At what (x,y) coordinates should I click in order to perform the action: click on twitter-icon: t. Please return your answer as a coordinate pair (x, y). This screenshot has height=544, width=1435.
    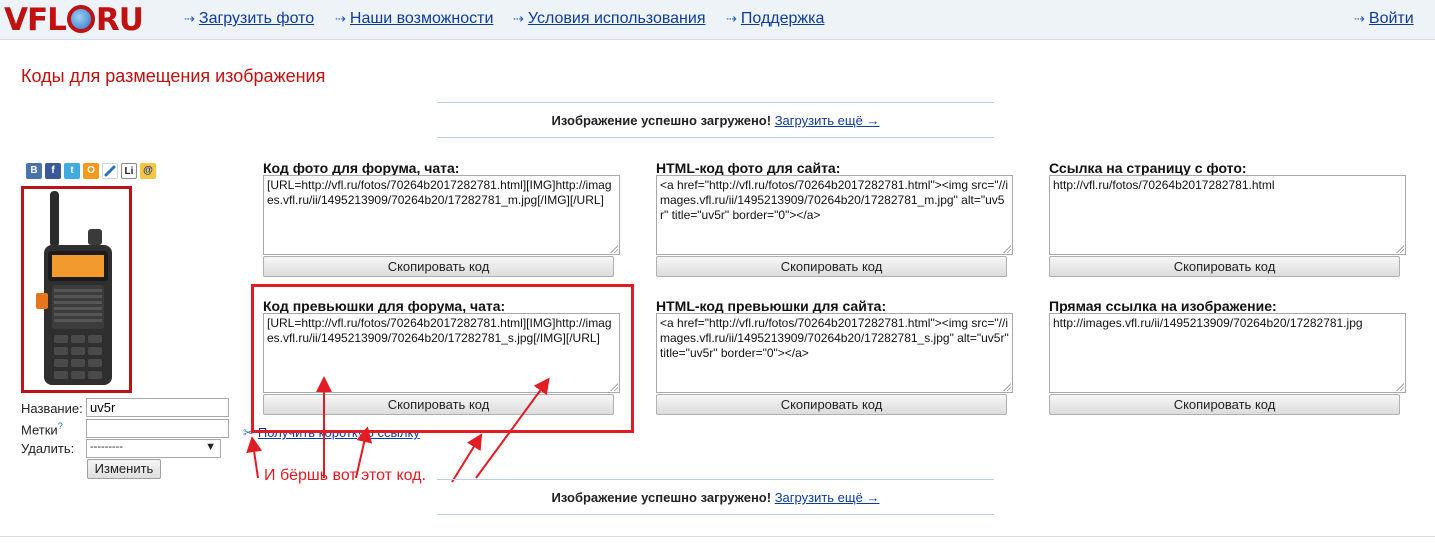
    Looking at the image, I should click on (72, 171).